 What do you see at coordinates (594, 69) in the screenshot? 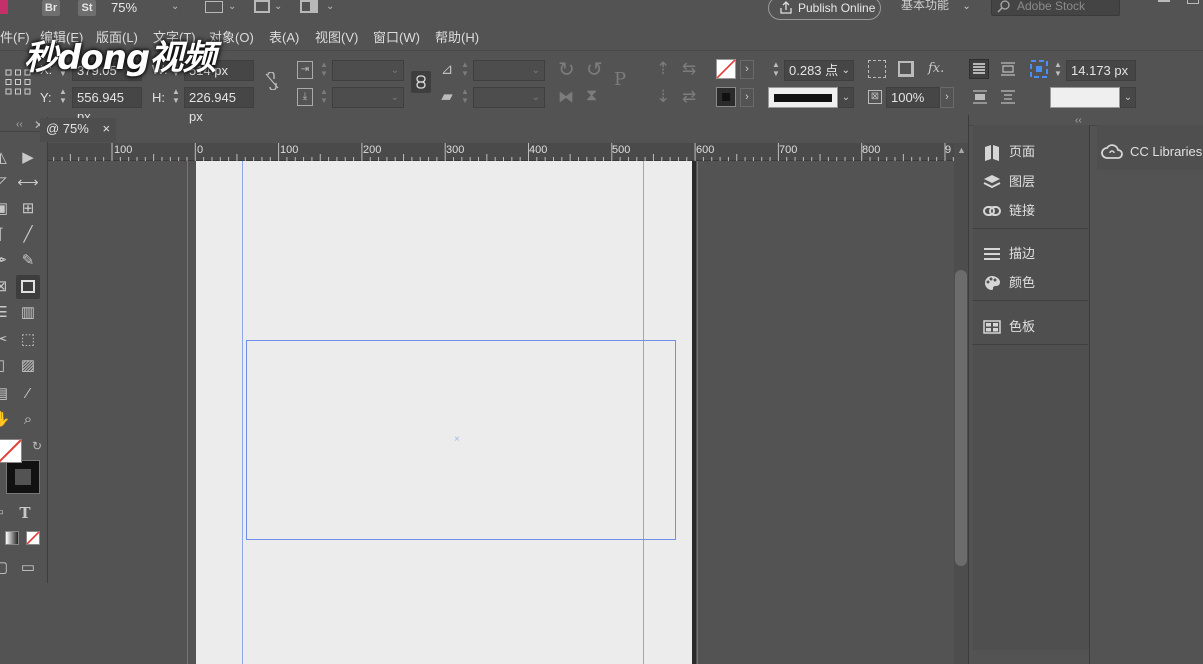
I see `rotate-counterclockwise-icon: ↺` at bounding box center [594, 69].